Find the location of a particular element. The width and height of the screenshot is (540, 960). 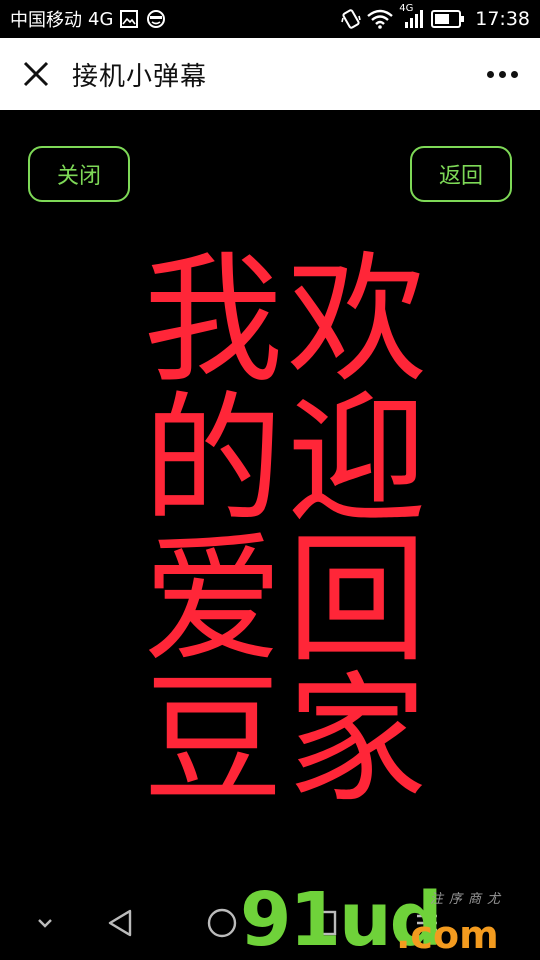

more-icon is located at coordinates (502, 74).